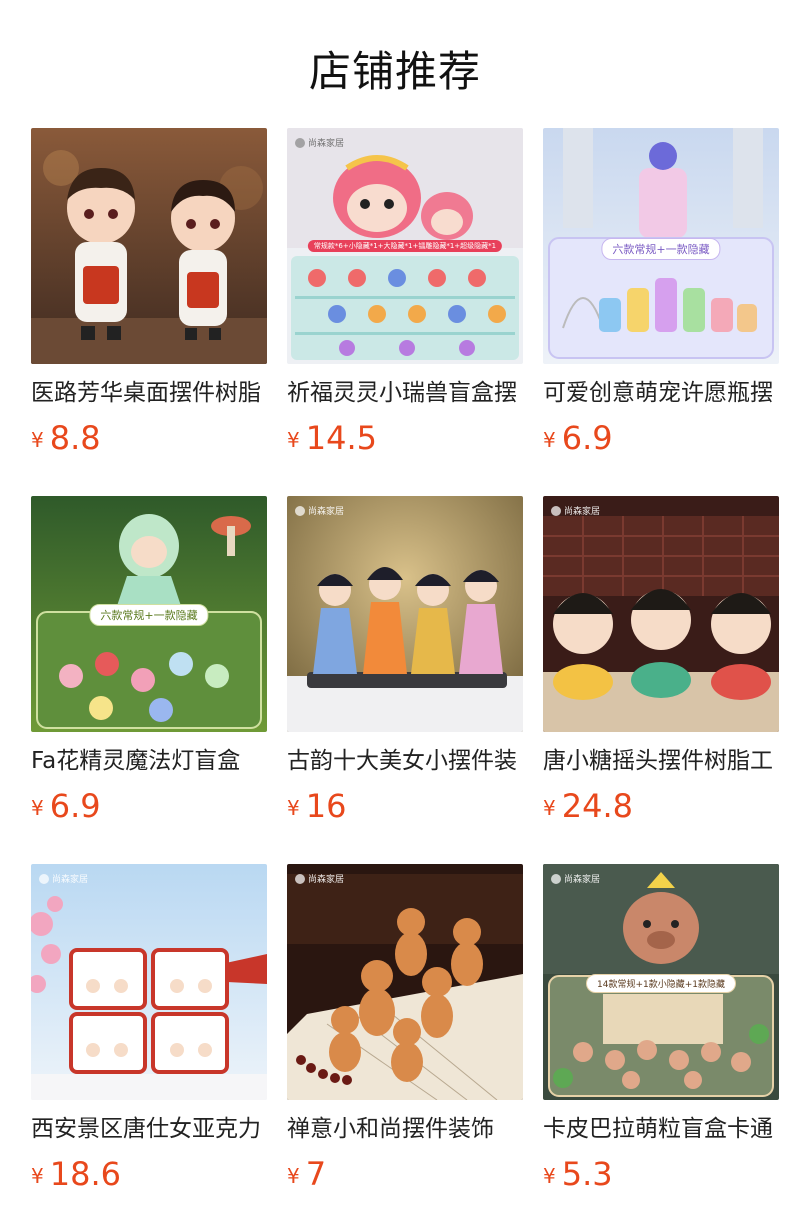  Describe the element at coordinates (149, 1177) in the screenshot. I see `product-price: ¥18.6` at that location.